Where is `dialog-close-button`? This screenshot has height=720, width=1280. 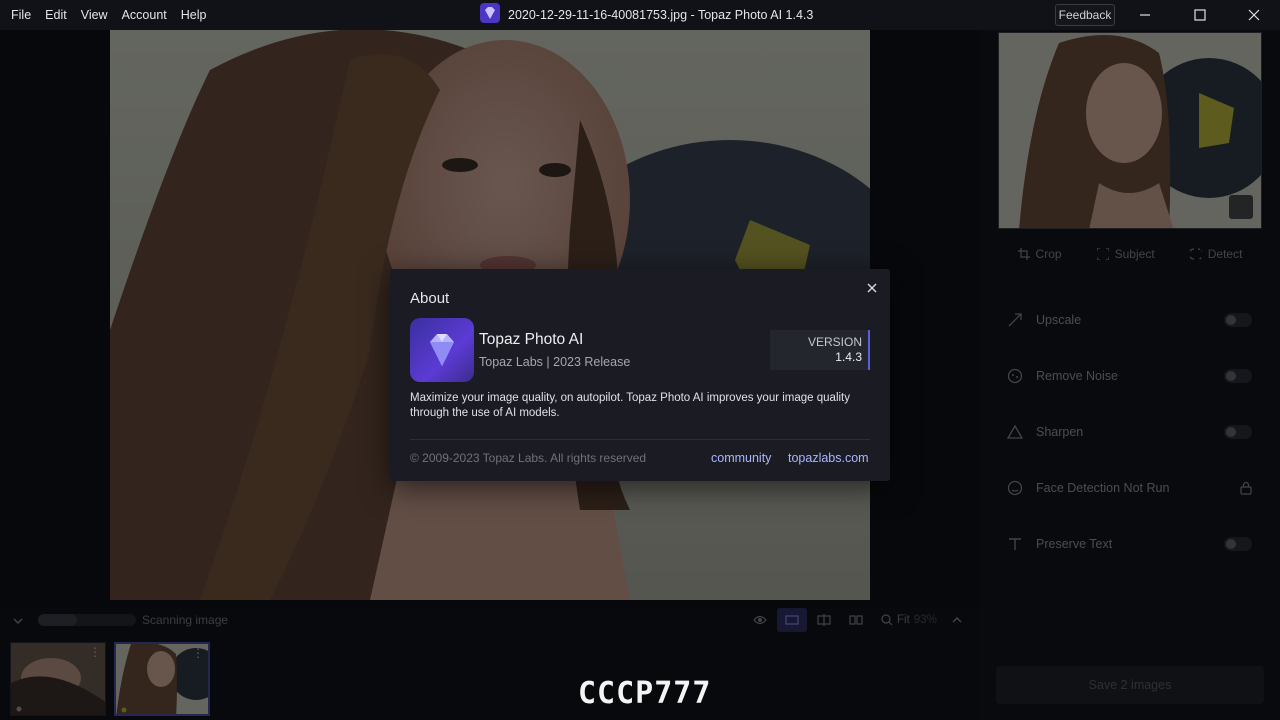
dialog-close-button is located at coordinates (872, 288).